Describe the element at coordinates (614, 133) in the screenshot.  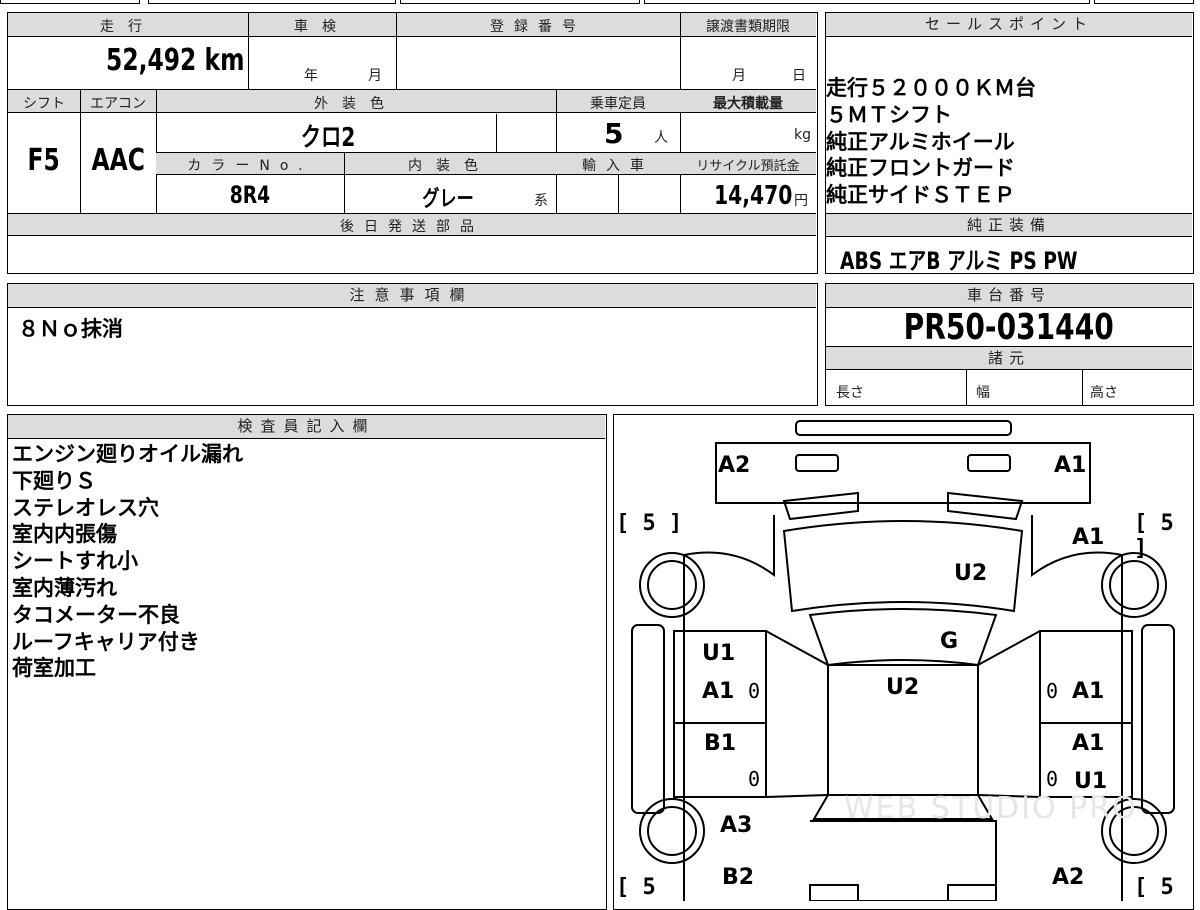
I see `capacity-value: 5` at that location.